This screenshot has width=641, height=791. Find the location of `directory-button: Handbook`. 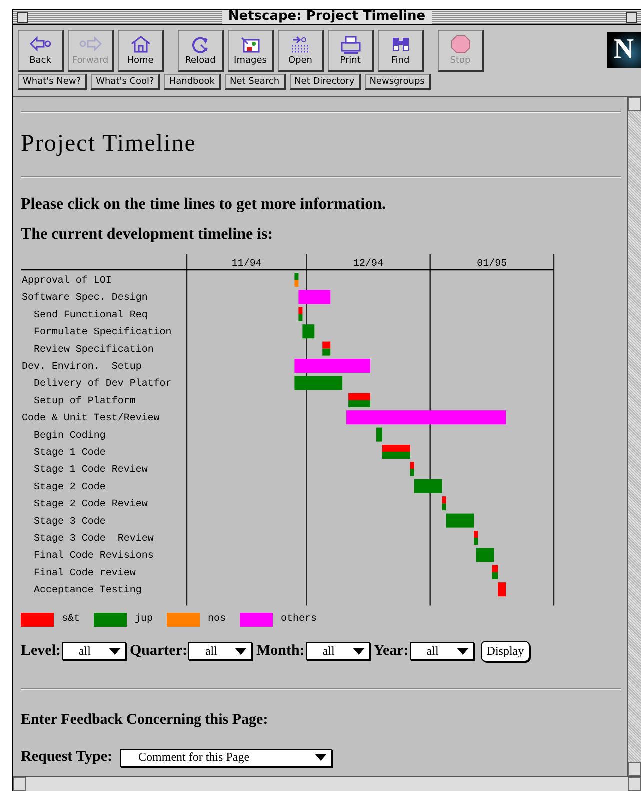

directory-button: Handbook is located at coordinates (192, 82).